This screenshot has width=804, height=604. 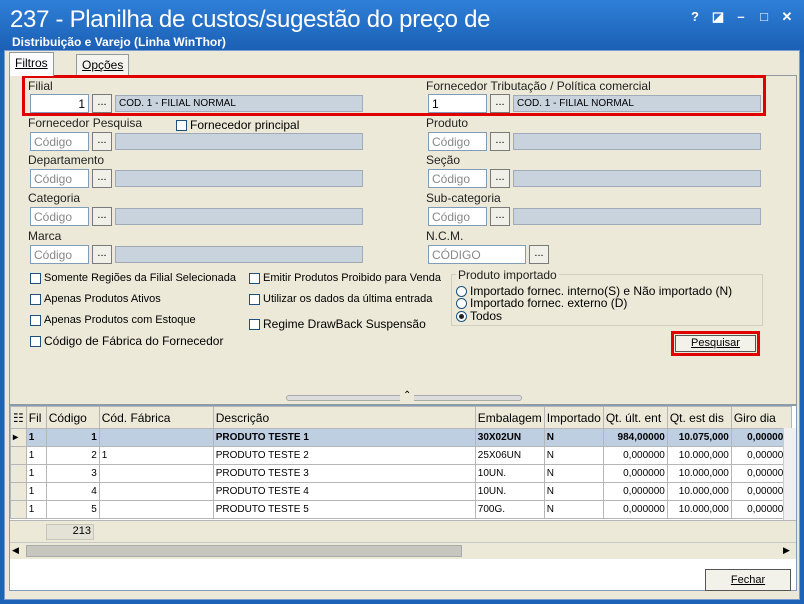 What do you see at coordinates (239, 216) in the screenshot?
I see `categoria-description` at bounding box center [239, 216].